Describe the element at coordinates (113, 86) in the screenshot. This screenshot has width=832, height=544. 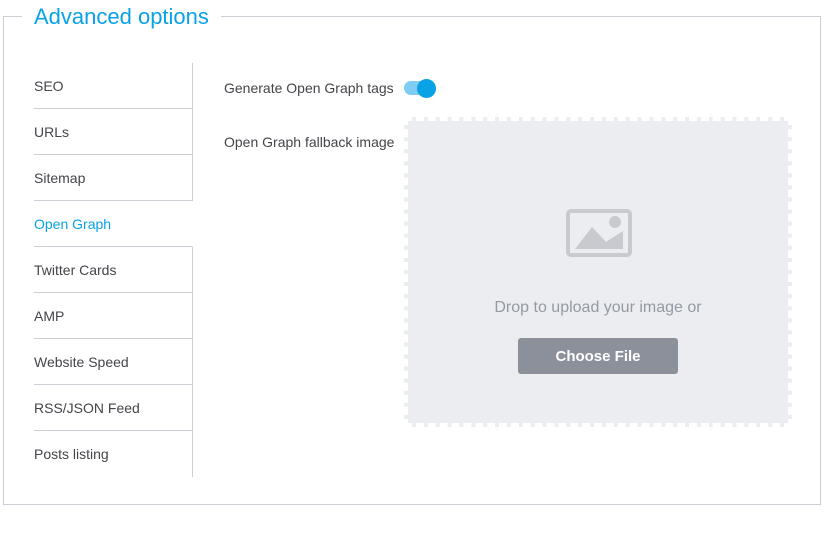
I see `sidebar-item-seo: SEO` at that location.